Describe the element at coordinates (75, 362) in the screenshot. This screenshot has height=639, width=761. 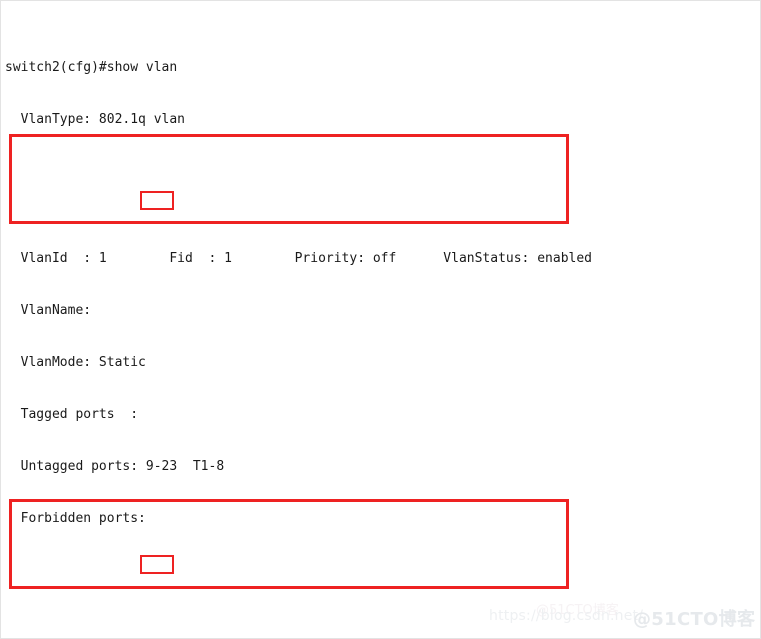
I see `vlan-mode-line: VlanMode: Static` at that location.